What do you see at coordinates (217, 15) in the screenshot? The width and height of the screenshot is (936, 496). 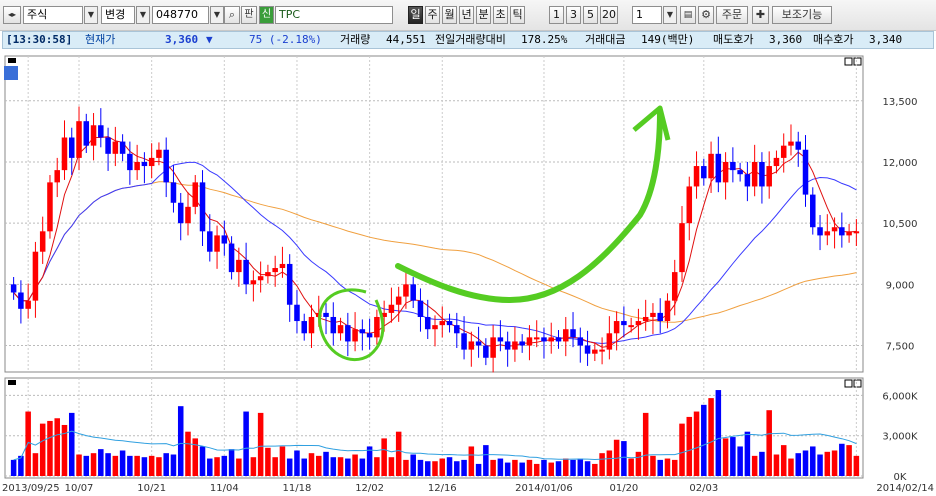 I see `code-dropdown-icon: ▼` at bounding box center [217, 15].